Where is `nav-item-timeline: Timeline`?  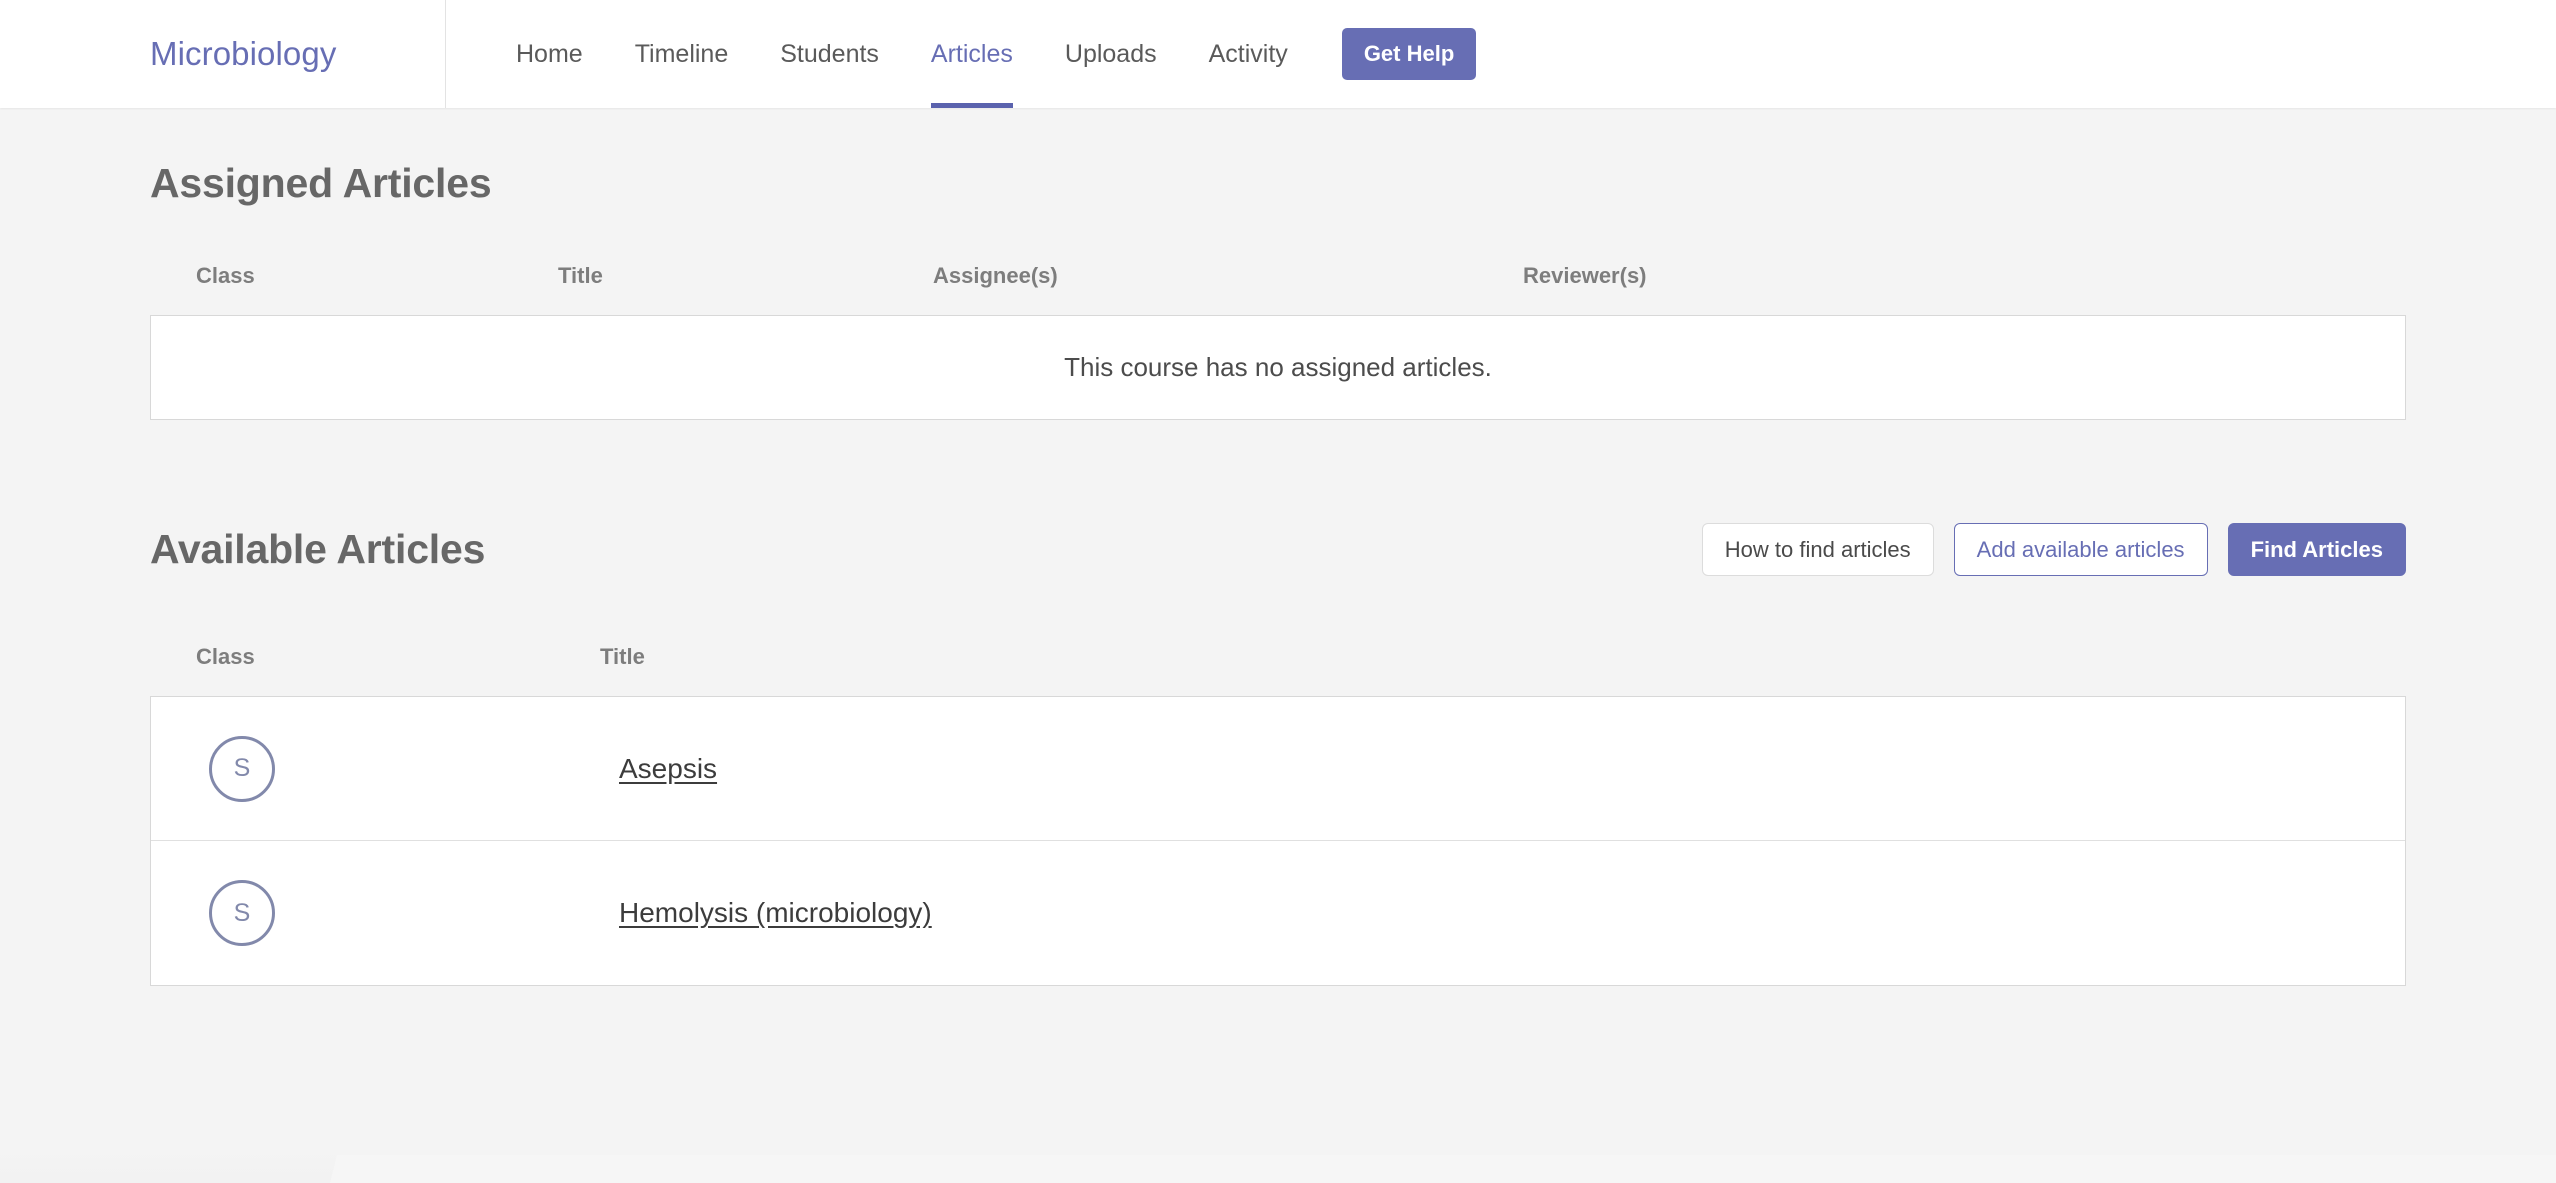 nav-item-timeline: Timeline is located at coordinates (682, 54).